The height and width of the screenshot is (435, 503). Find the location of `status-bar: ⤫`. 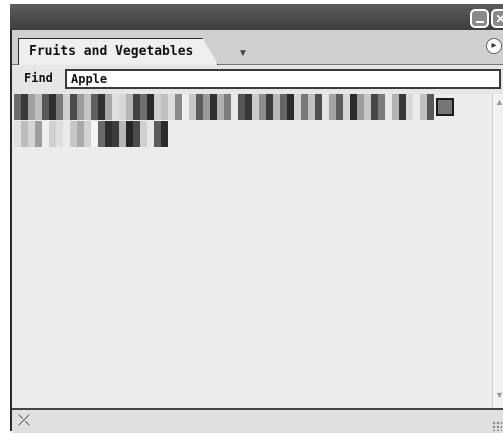

status-bar: ⤫ is located at coordinates (257, 420).